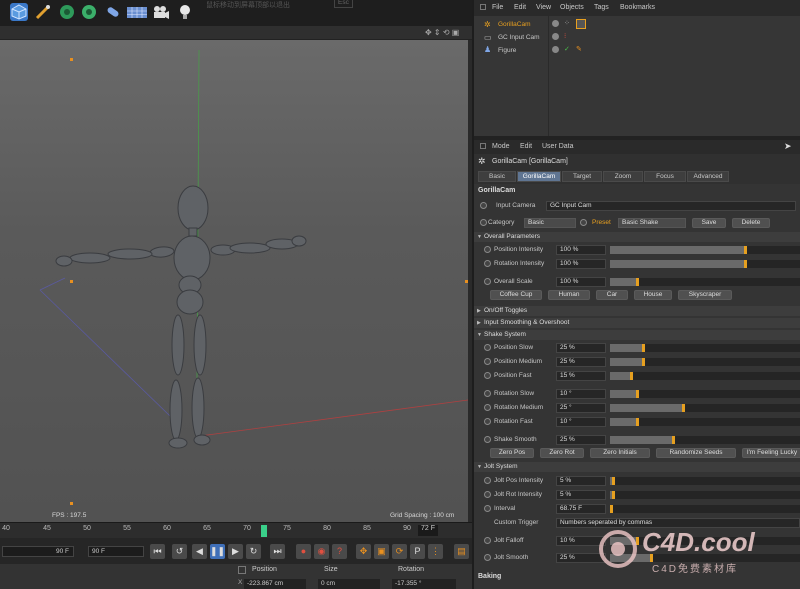 The height and width of the screenshot is (589, 800). Describe the element at coordinates (705, 408) in the screenshot. I see `rotation-medium-slider` at that location.